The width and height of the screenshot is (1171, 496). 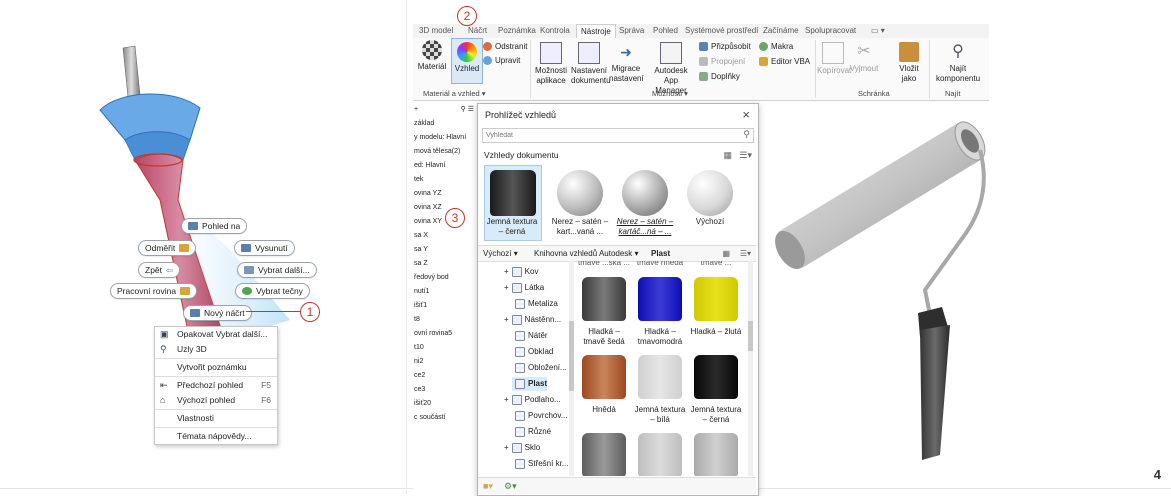 I want to click on browser-node: základ, so click(x=445, y=124).